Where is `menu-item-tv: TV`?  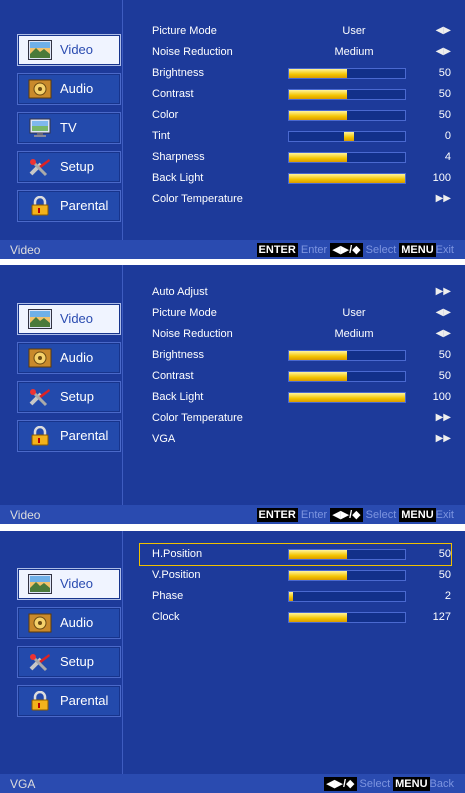 menu-item-tv: TV is located at coordinates (69, 128).